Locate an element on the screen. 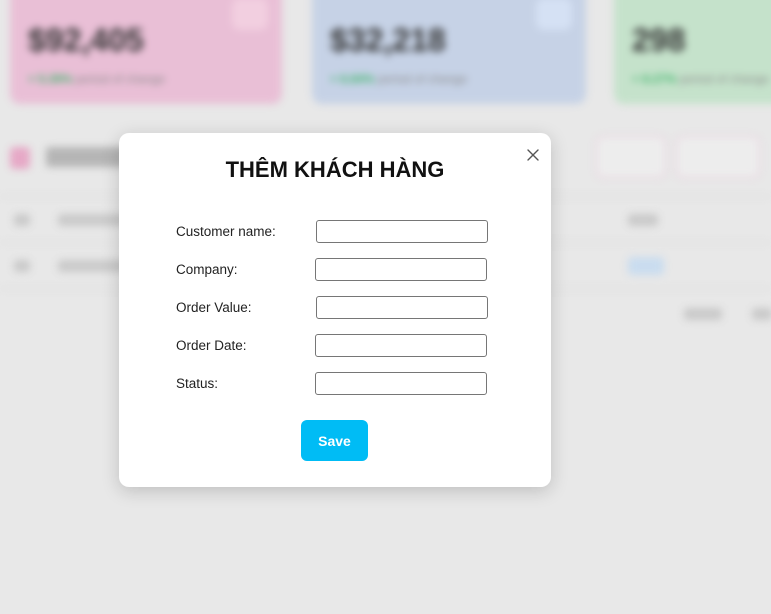  stat-card-change: + 5.39% period of change is located at coordinates (97, 79).